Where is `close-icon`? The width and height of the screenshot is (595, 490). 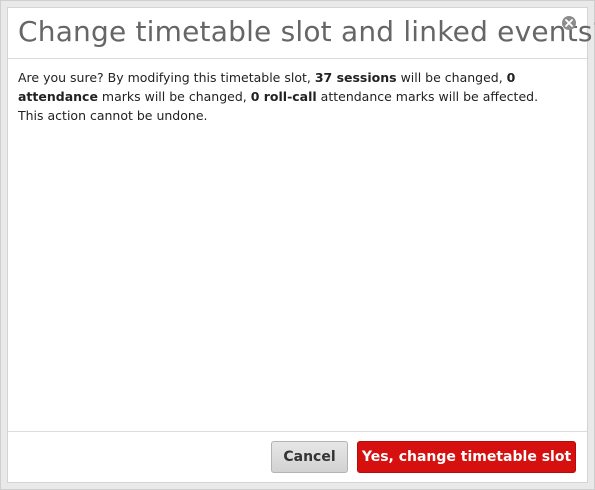 close-icon is located at coordinates (569, 23).